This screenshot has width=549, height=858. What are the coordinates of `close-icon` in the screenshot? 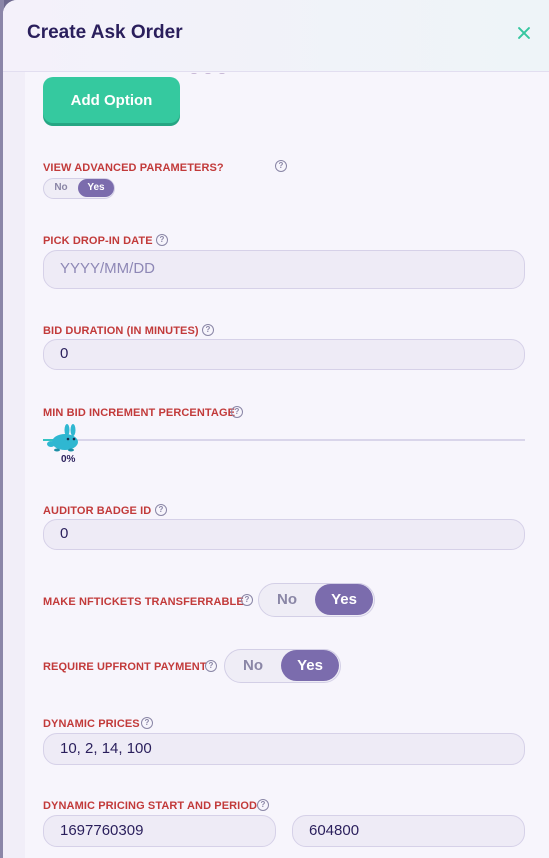 It's located at (524, 33).